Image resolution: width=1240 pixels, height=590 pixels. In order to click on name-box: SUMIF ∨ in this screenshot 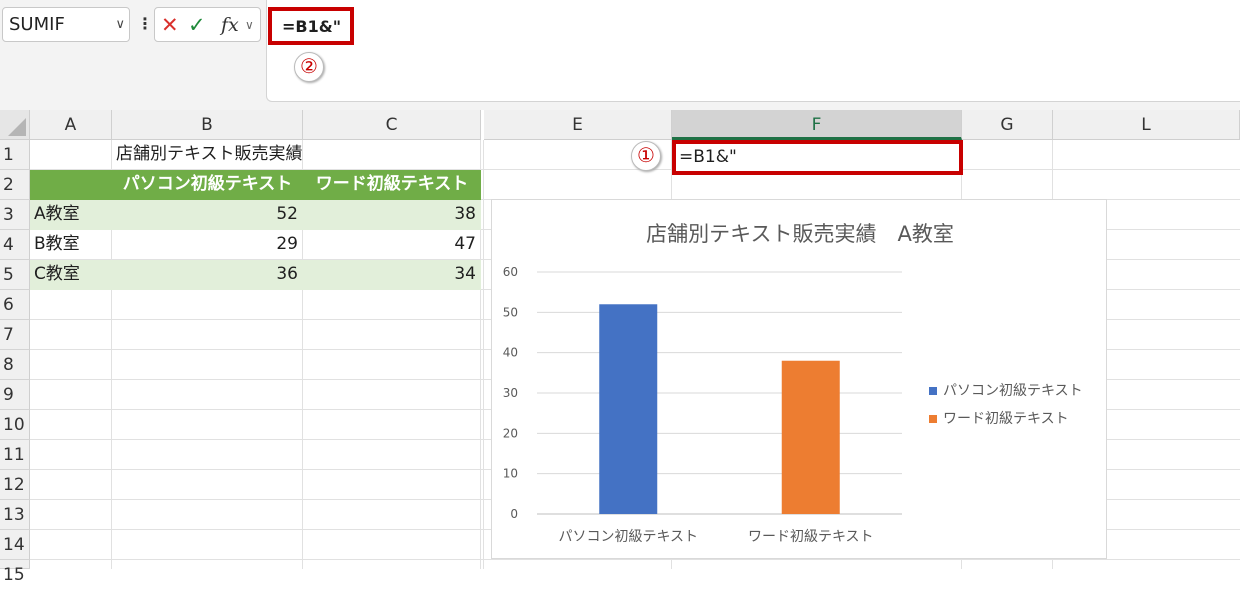, I will do `click(66, 24)`.